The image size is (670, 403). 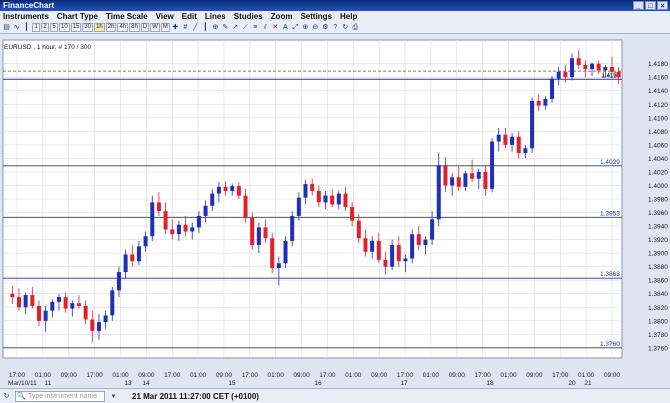 I want to click on zoom-in-icon: ⊕, so click(x=305, y=27).